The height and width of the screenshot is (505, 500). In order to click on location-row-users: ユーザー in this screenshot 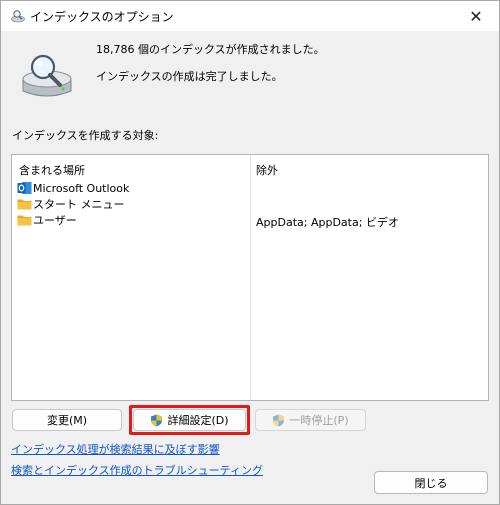, I will do `click(47, 220)`.